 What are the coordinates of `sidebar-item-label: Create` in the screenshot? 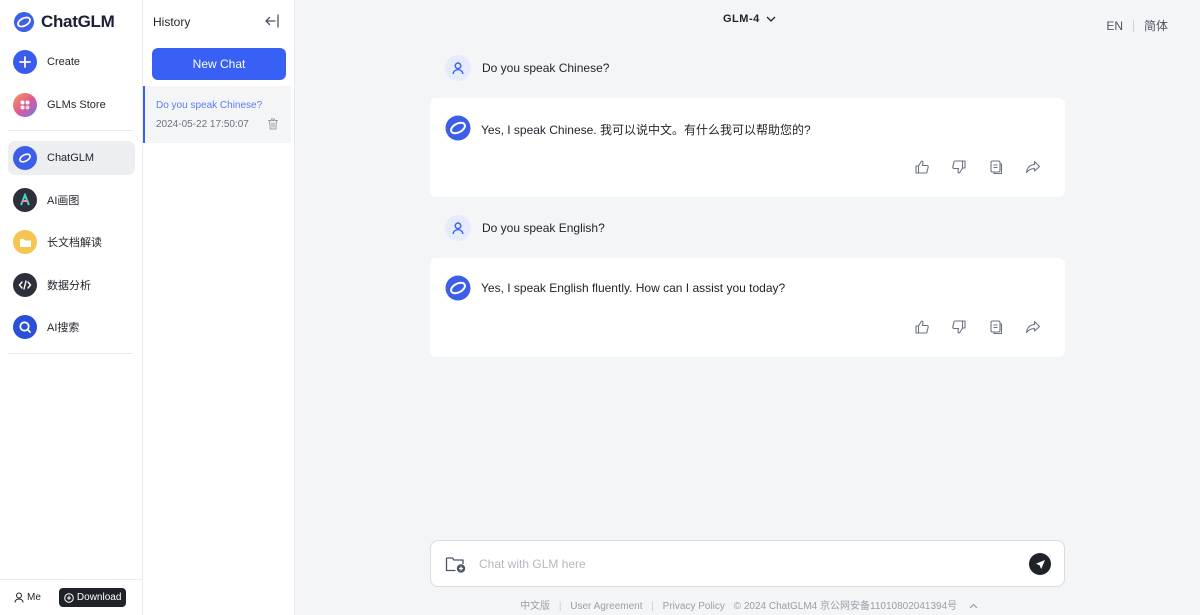 It's located at (64, 62).